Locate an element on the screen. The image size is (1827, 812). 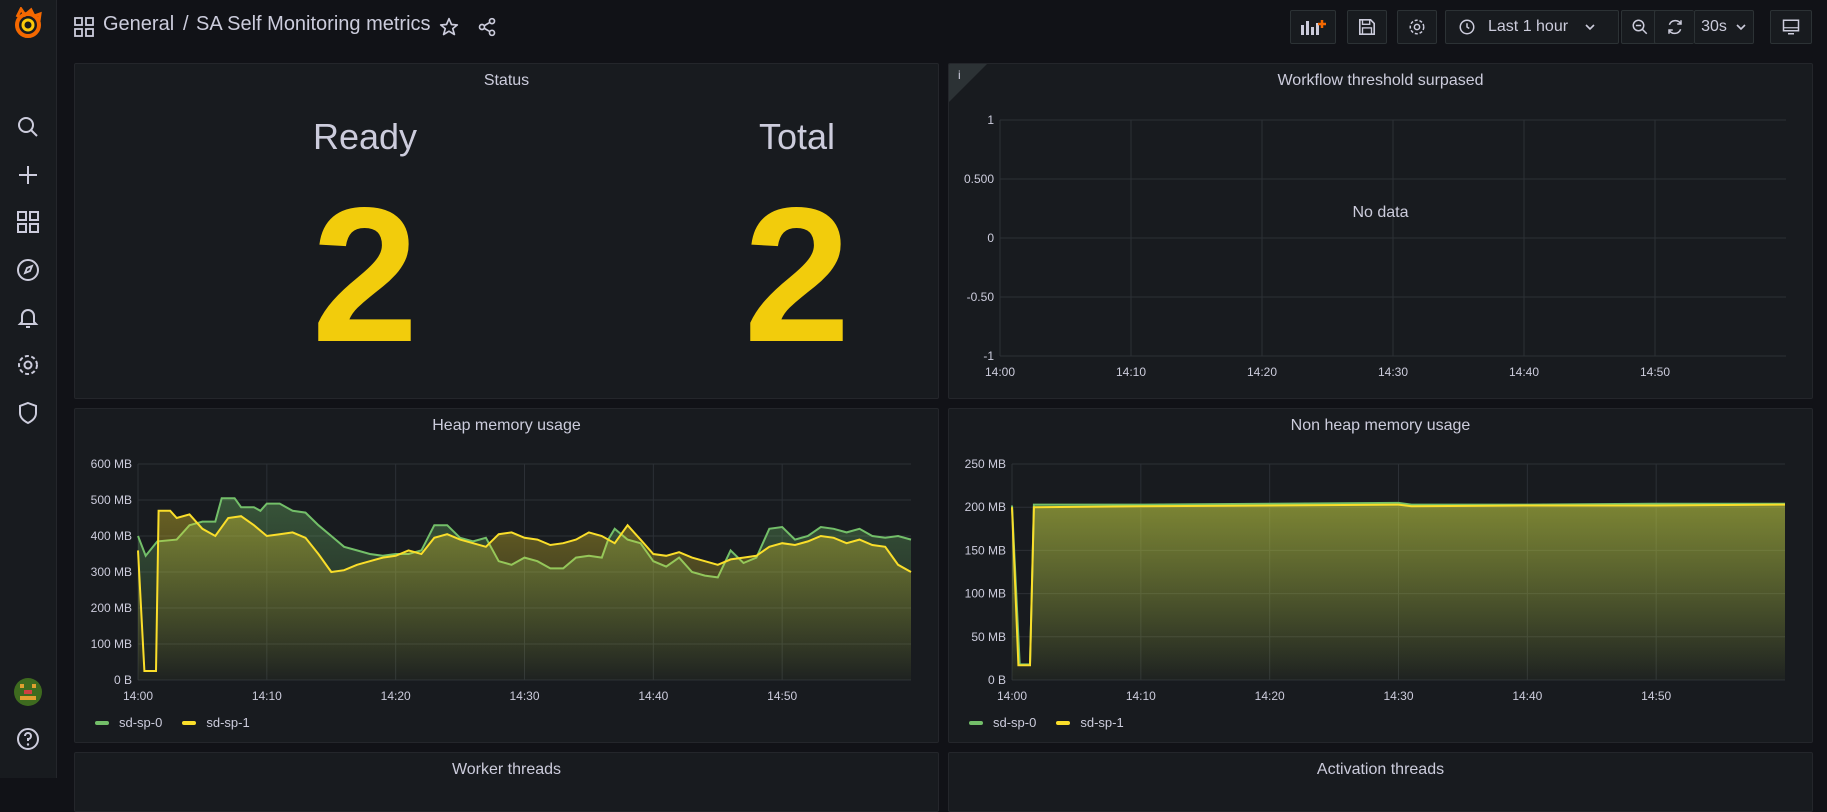
y-tick-label: 600 MB is located at coordinates (111, 464).